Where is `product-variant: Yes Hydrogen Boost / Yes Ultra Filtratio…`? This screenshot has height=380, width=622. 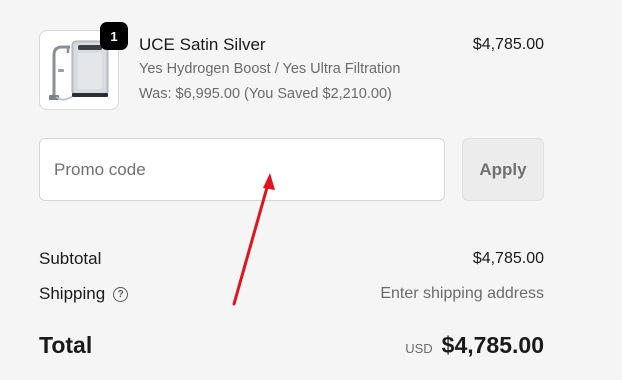
product-variant: Yes Hydrogen Boost / Yes Ultra Filtratio… is located at coordinates (270, 69).